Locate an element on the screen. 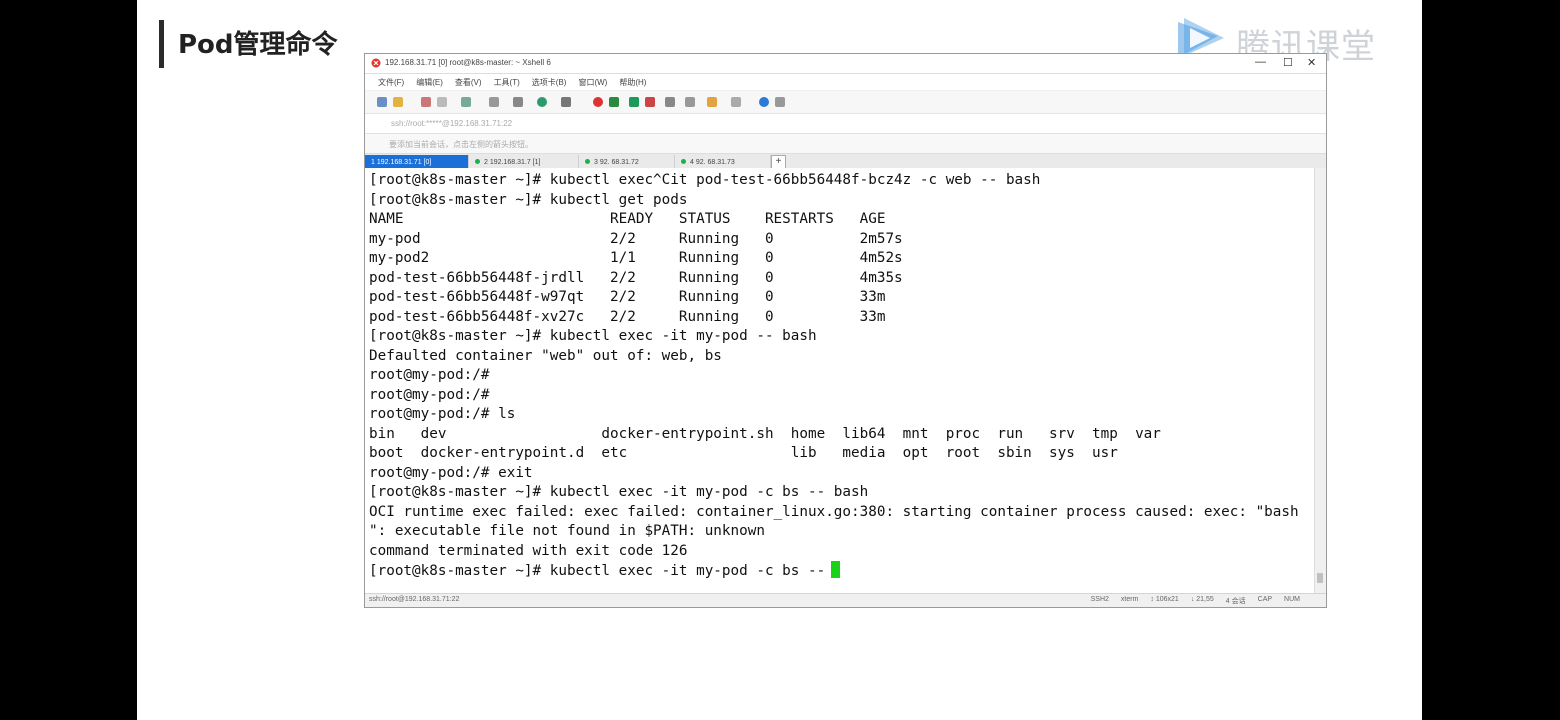 The image size is (1560, 720). menu-edit: 编辑(E) is located at coordinates (429, 82).